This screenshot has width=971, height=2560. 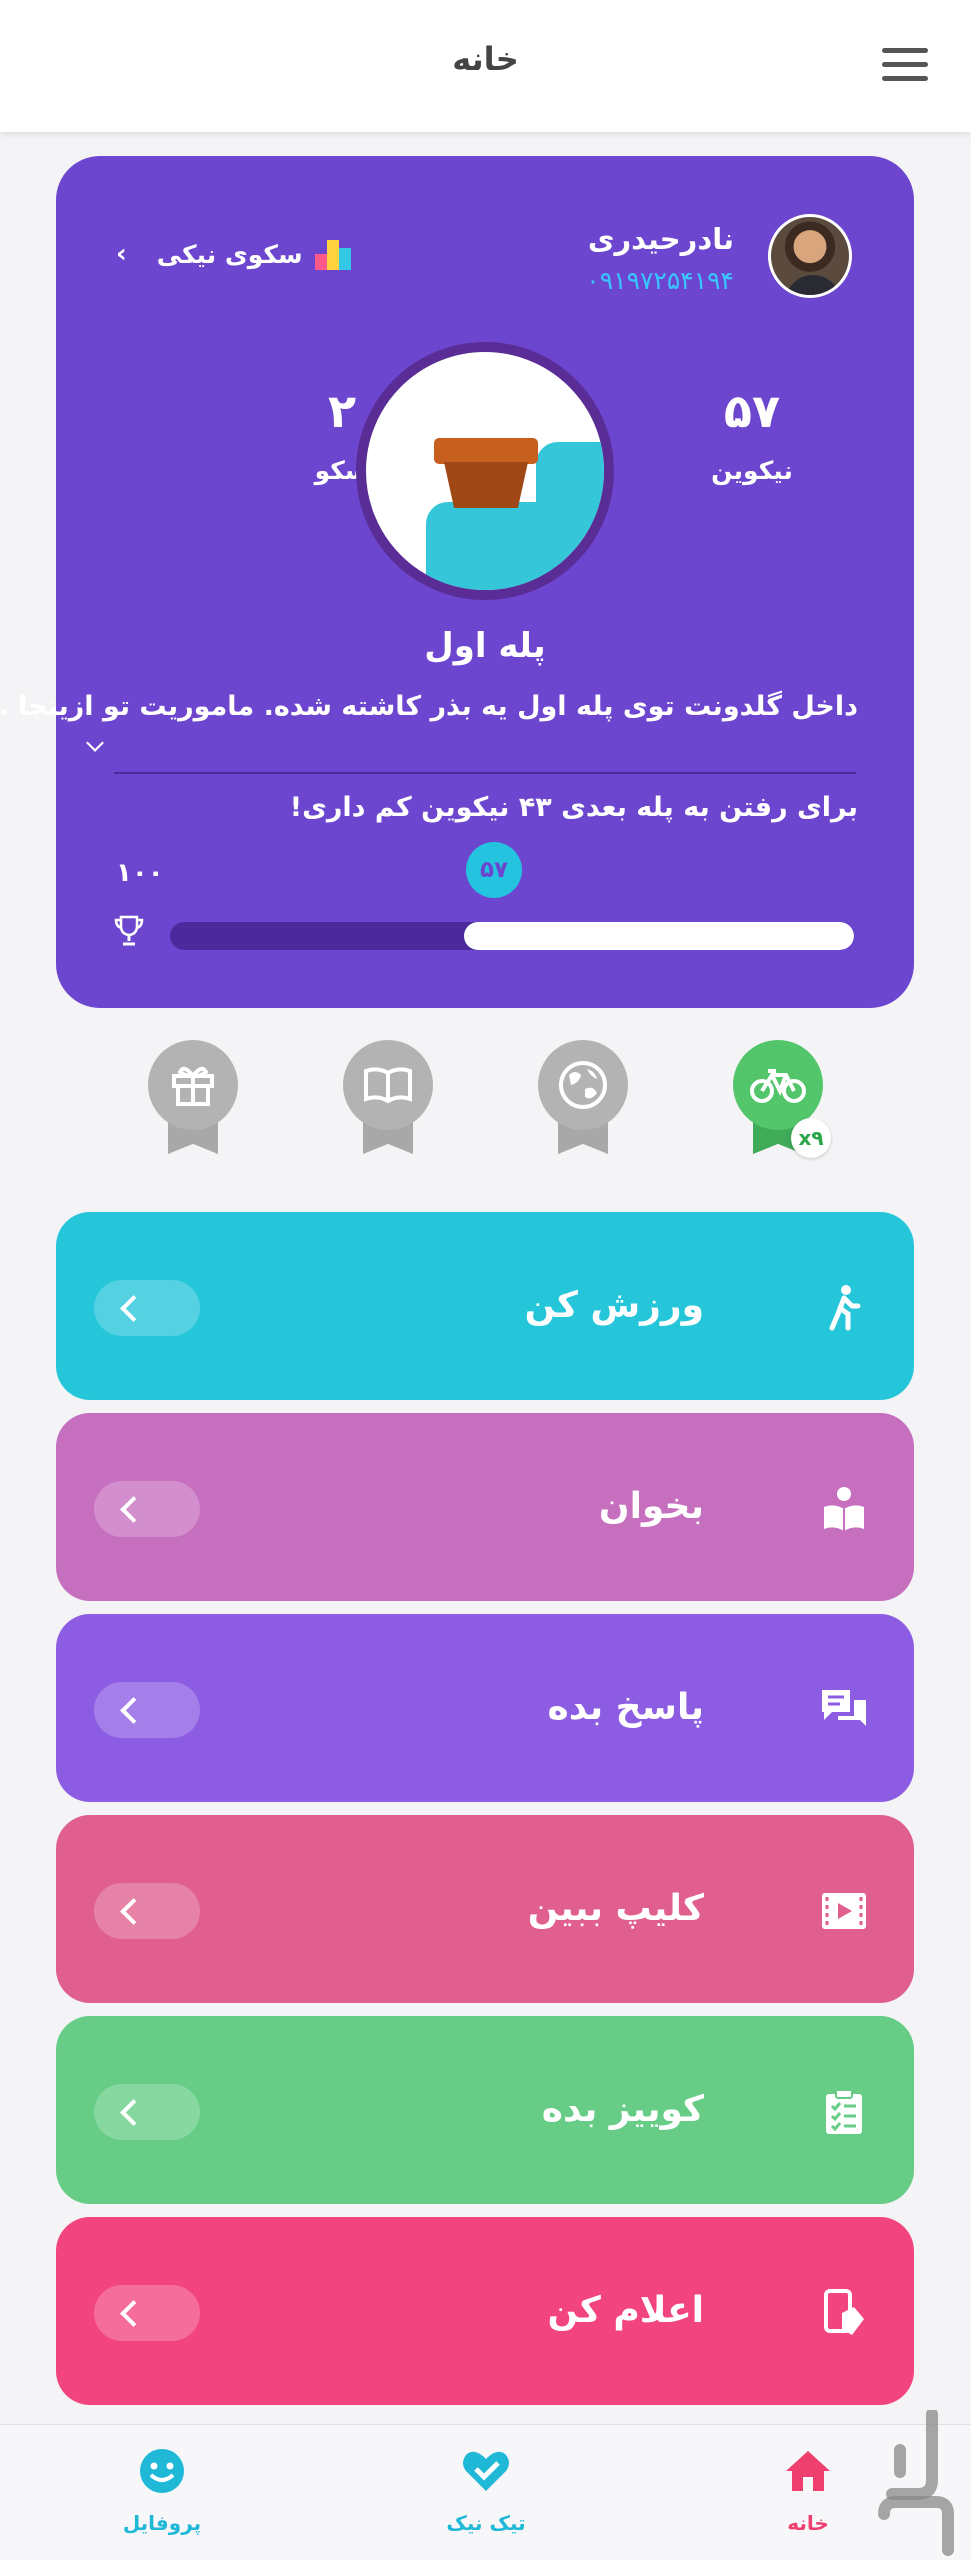 What do you see at coordinates (625, 2310) in the screenshot?
I see `action-label: اعلام کن` at bounding box center [625, 2310].